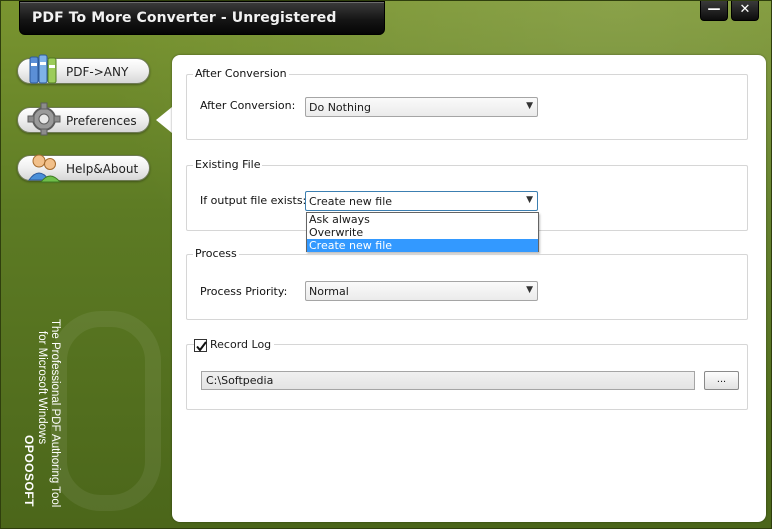 The image size is (772, 529). I want to click on existing-file-label: If output file exists:, so click(253, 200).